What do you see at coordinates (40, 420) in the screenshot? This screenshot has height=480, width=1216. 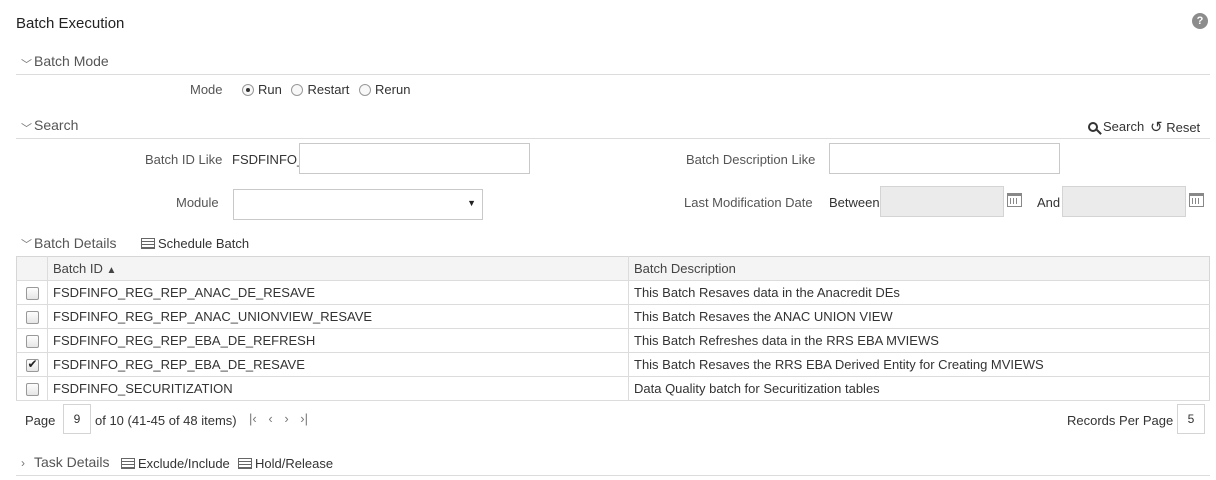 I see `page-label: Page` at bounding box center [40, 420].